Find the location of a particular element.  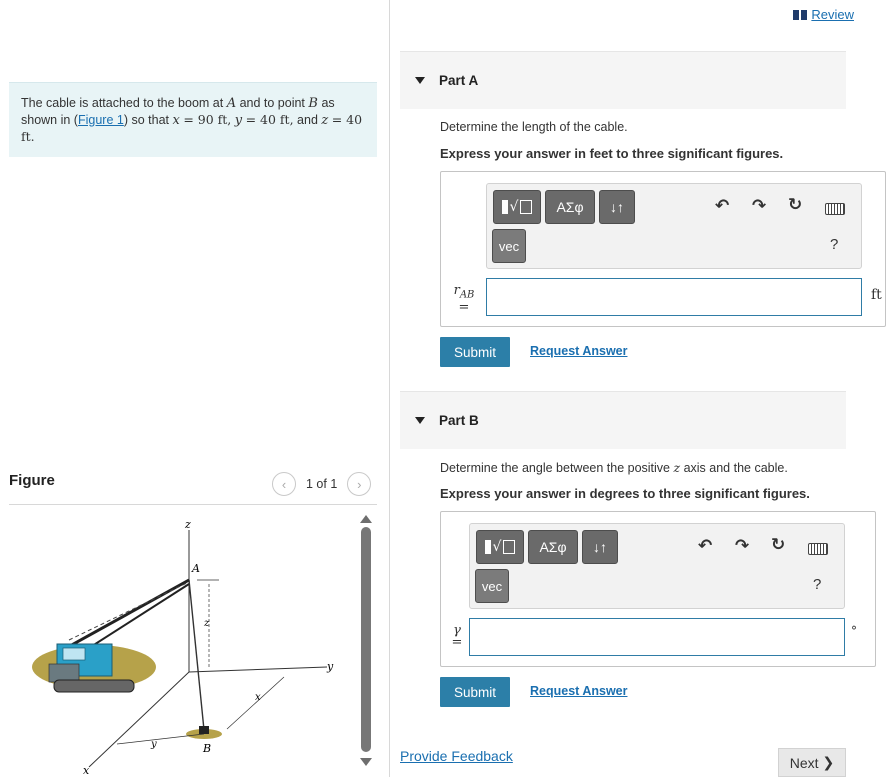

part-a-header: Part A is located at coordinates (623, 80).